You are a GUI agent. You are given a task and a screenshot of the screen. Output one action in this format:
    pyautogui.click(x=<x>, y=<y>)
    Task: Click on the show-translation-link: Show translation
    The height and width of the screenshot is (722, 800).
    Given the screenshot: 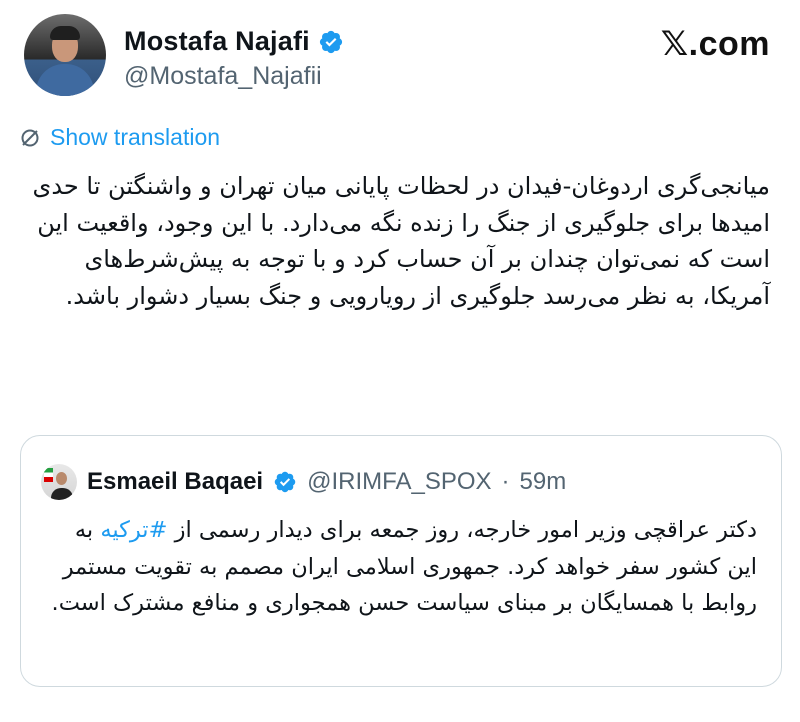 What is the action you would take?
    pyautogui.click(x=120, y=137)
    